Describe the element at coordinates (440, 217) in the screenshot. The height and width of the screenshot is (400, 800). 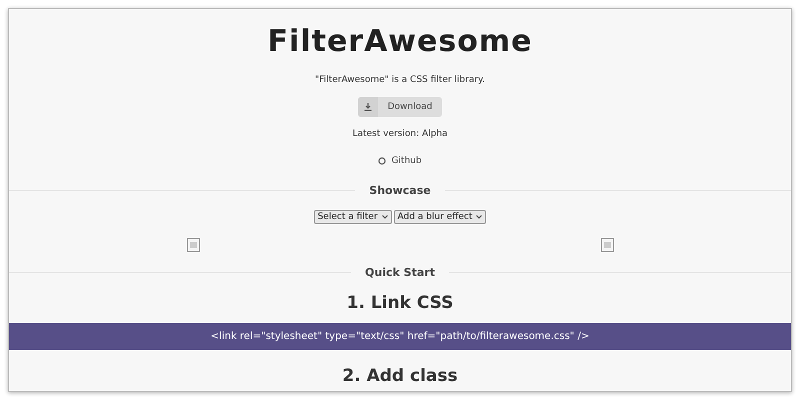
I see `select-dropdown: Add a blur effect` at that location.